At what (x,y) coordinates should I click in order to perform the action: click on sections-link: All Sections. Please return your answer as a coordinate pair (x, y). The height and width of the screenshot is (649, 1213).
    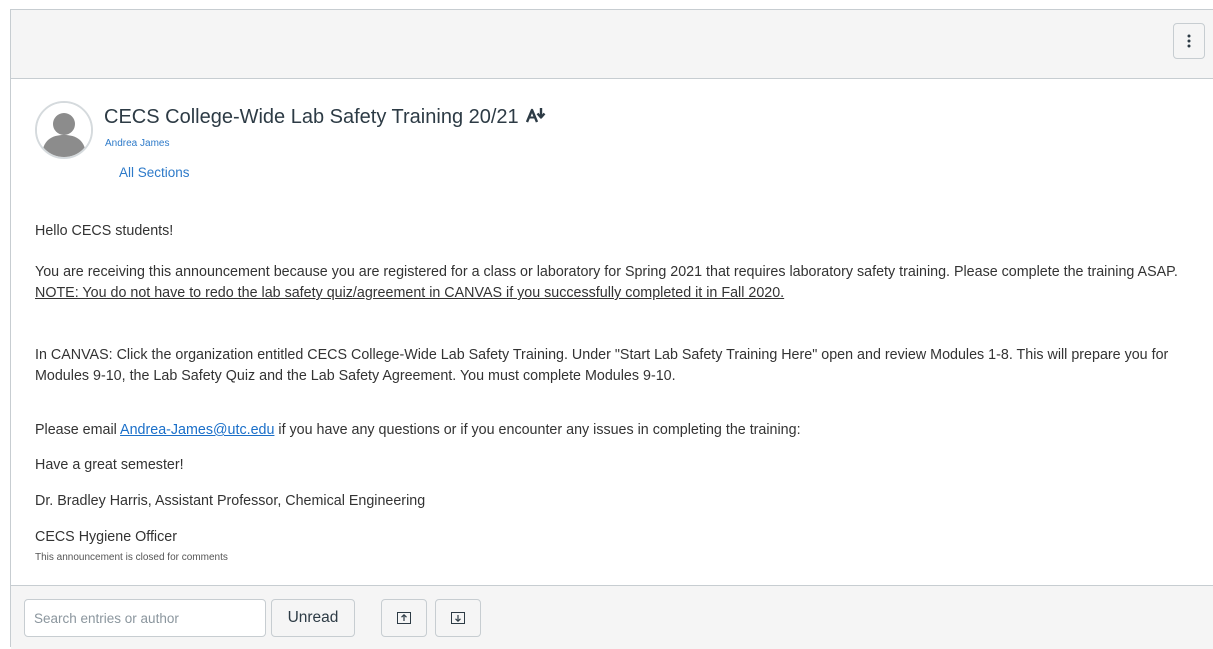
    Looking at the image, I should click on (154, 172).